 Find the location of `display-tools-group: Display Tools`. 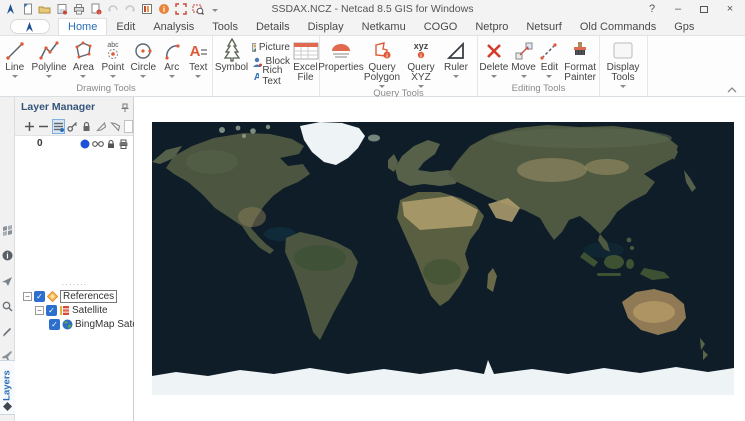

display-tools-group: Display Tools is located at coordinates (624, 66).